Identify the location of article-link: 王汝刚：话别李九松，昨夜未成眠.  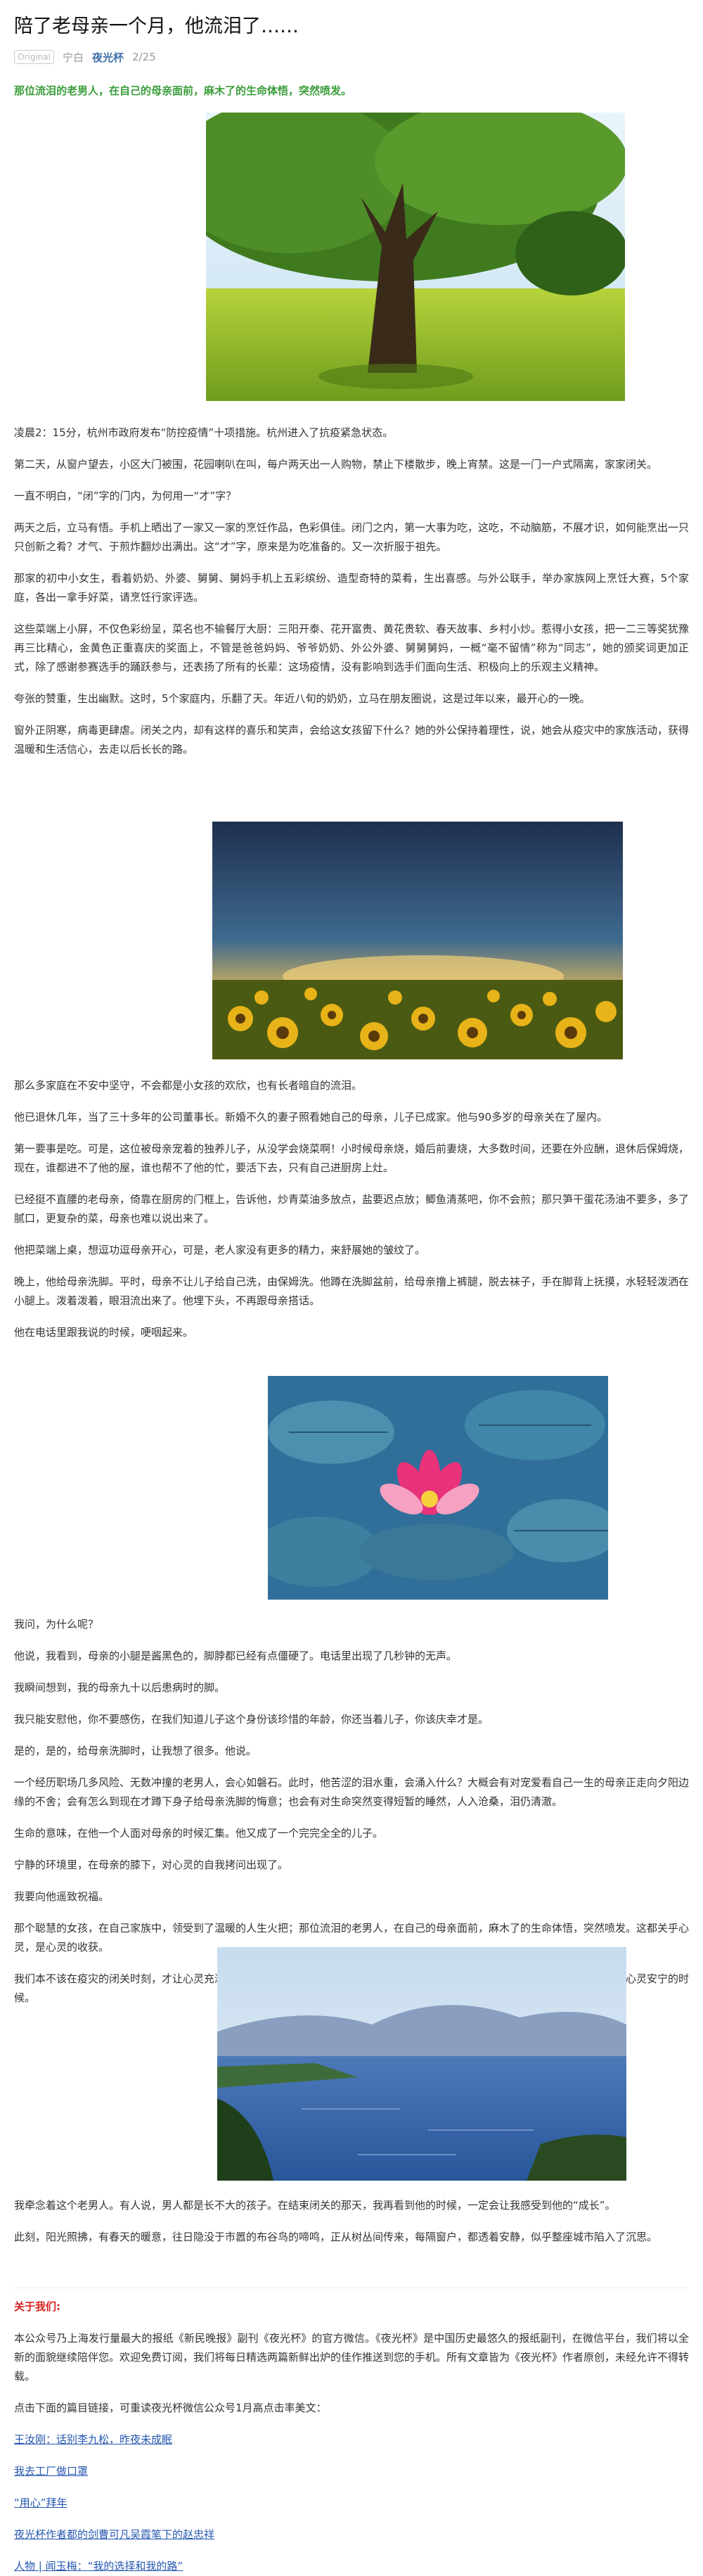
(93, 2439).